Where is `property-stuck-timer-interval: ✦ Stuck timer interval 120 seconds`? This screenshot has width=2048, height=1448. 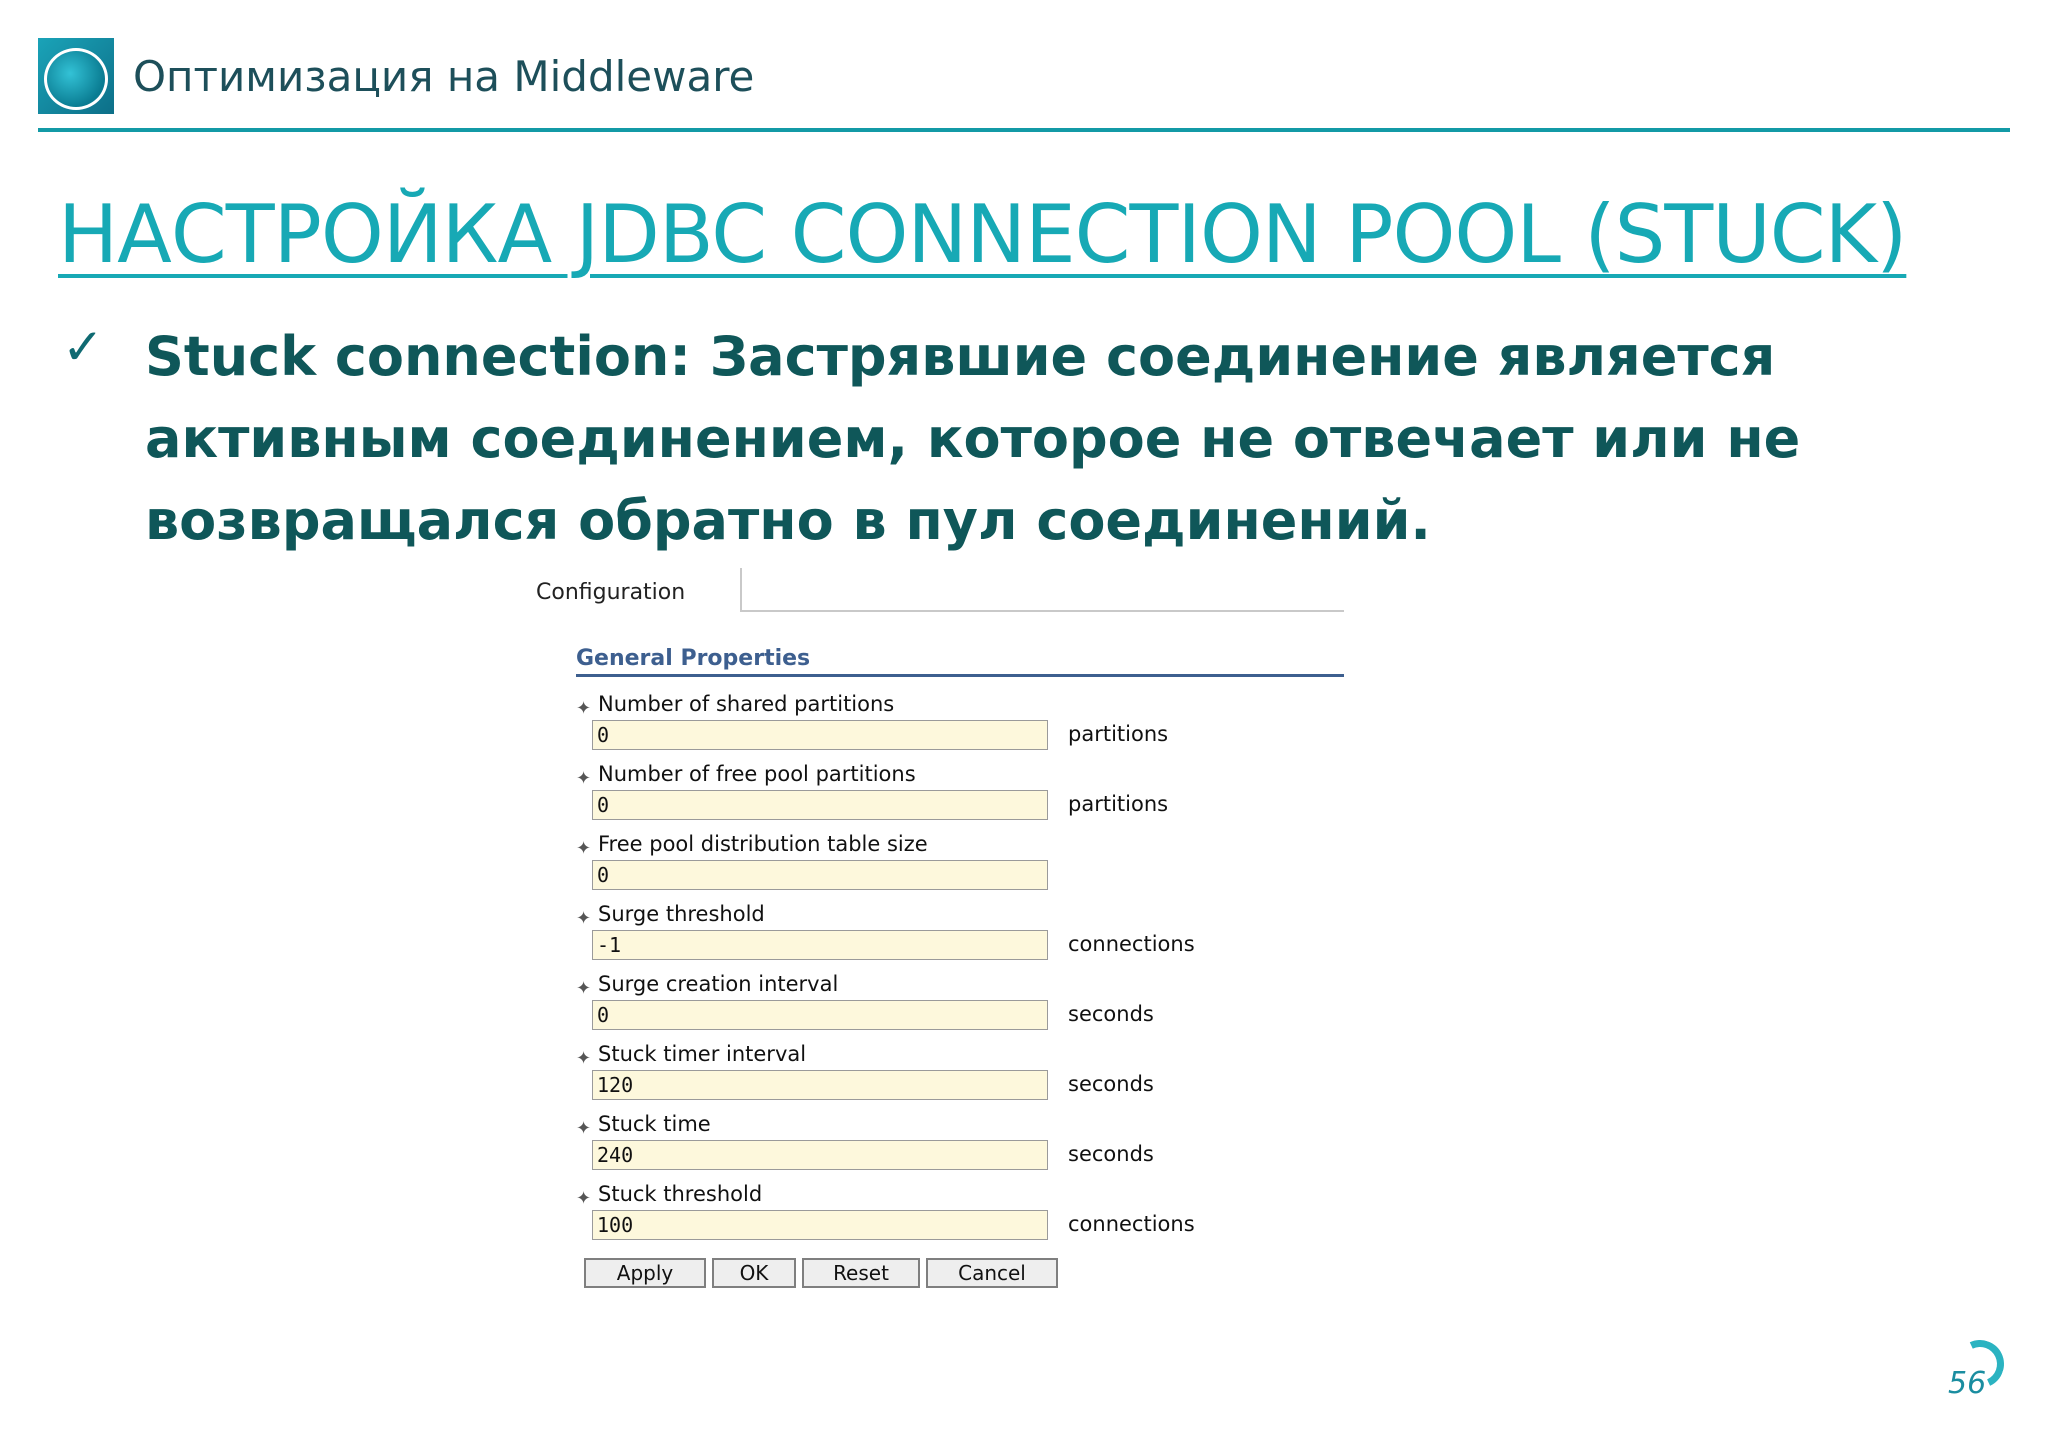 property-stuck-timer-interval: ✦ Stuck timer interval 120 seconds is located at coordinates (956, 1075).